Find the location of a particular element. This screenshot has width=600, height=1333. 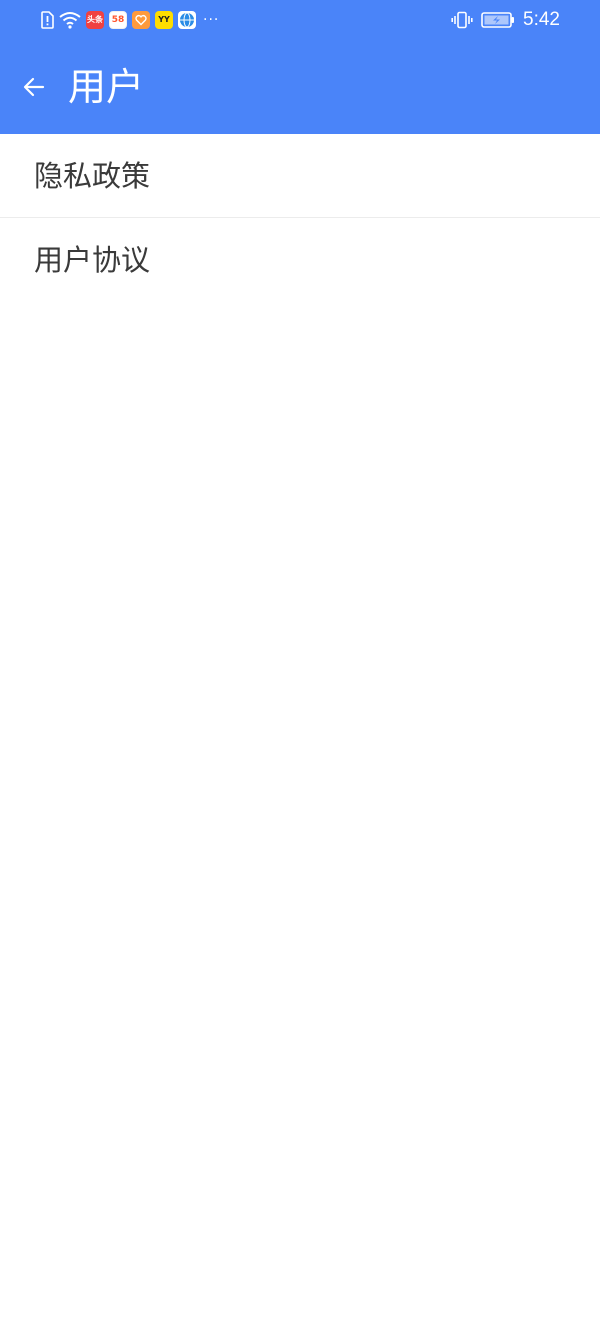

back-arrow-icon is located at coordinates (34, 87).